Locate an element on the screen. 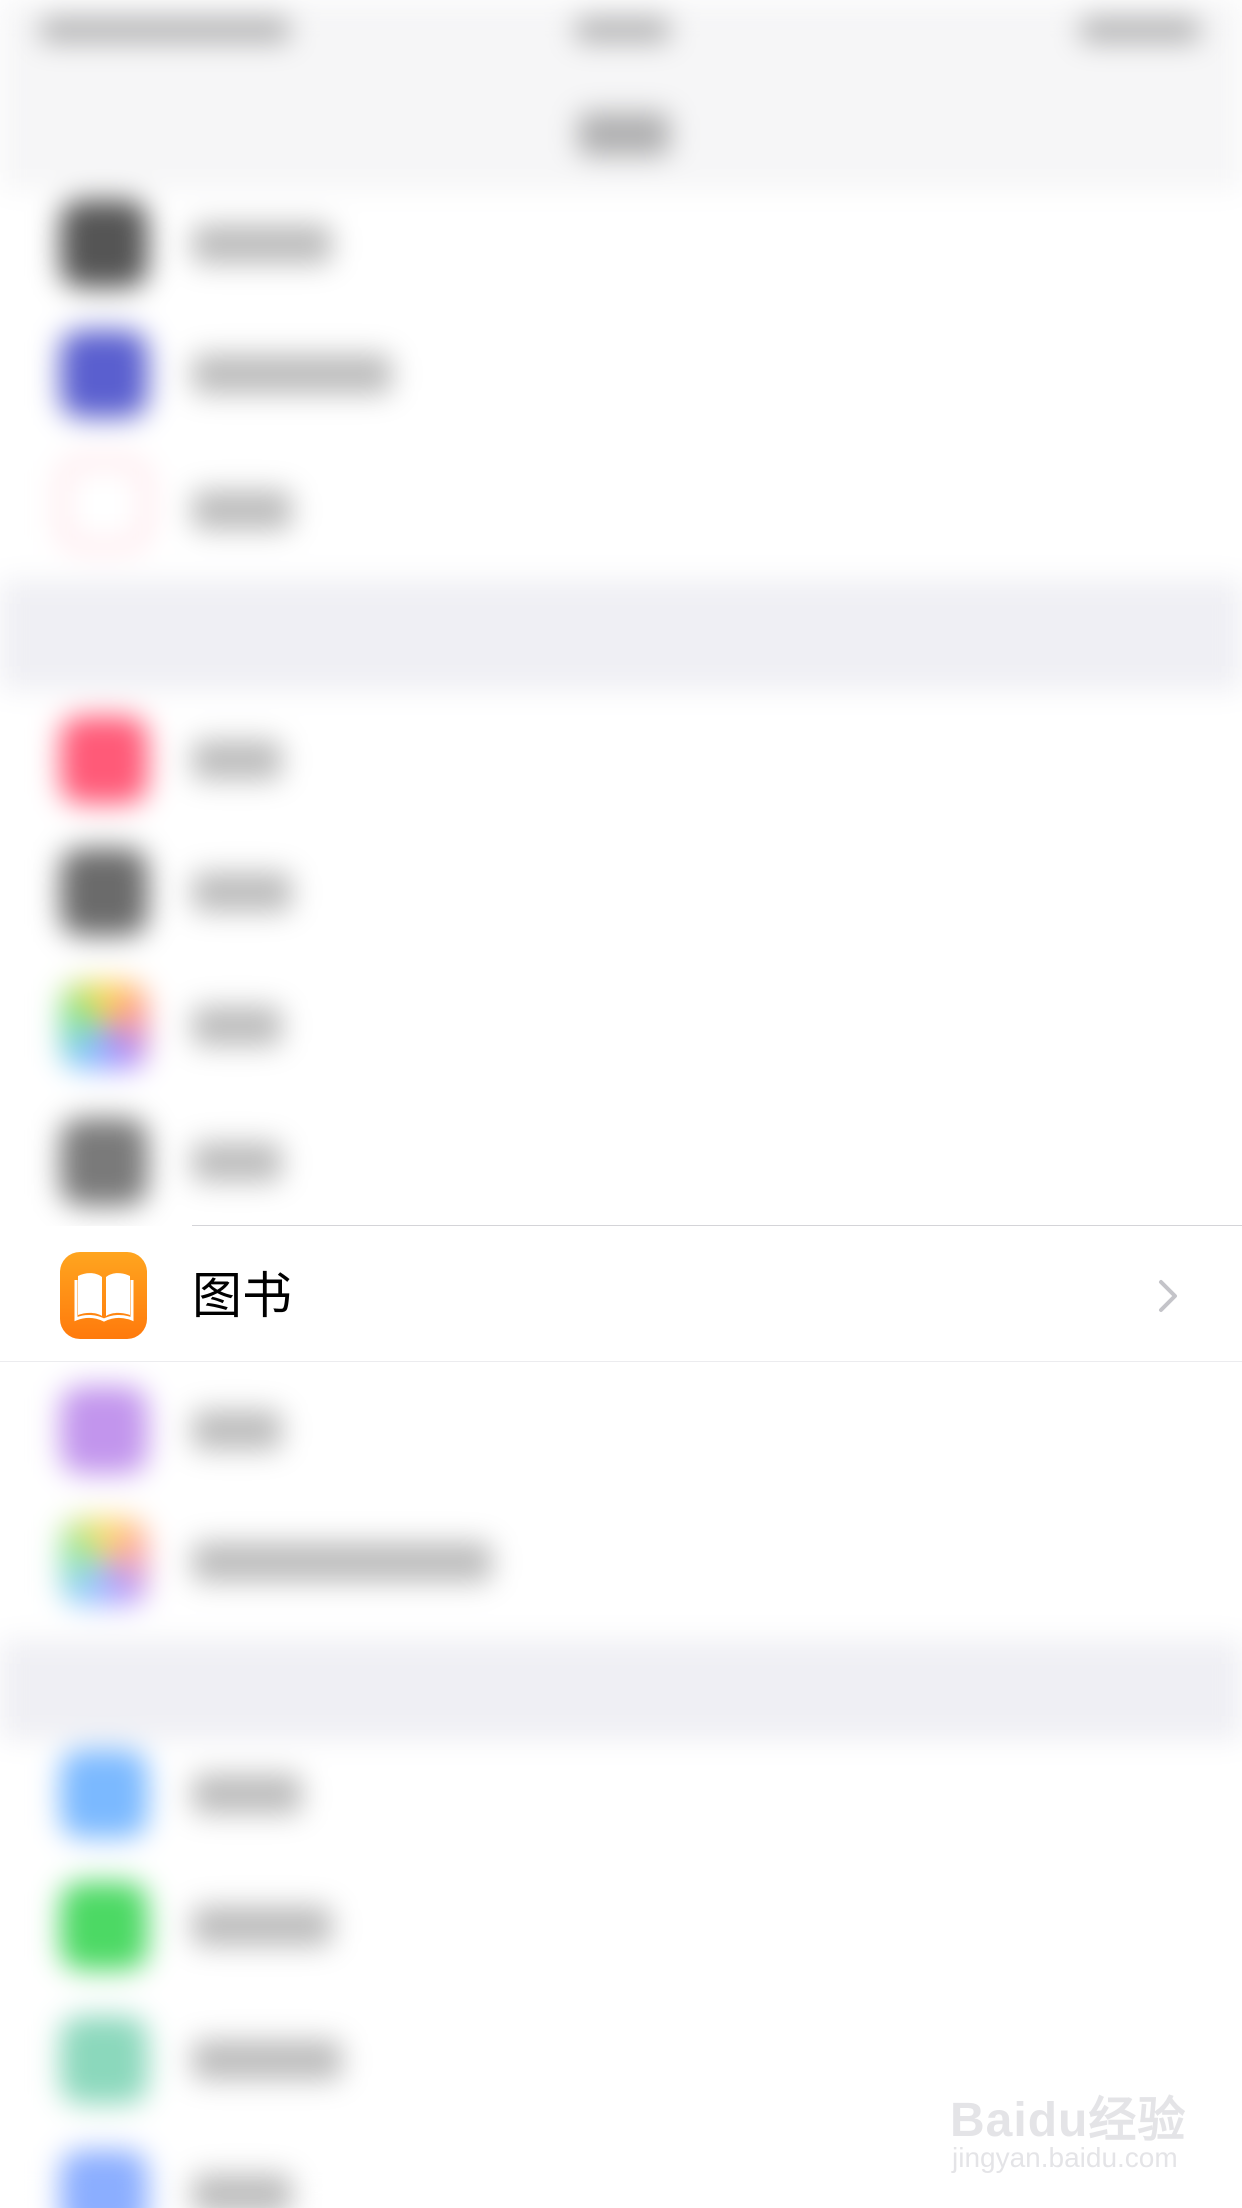 The image size is (1242, 2208). chevron-right-icon is located at coordinates (1168, 1296).